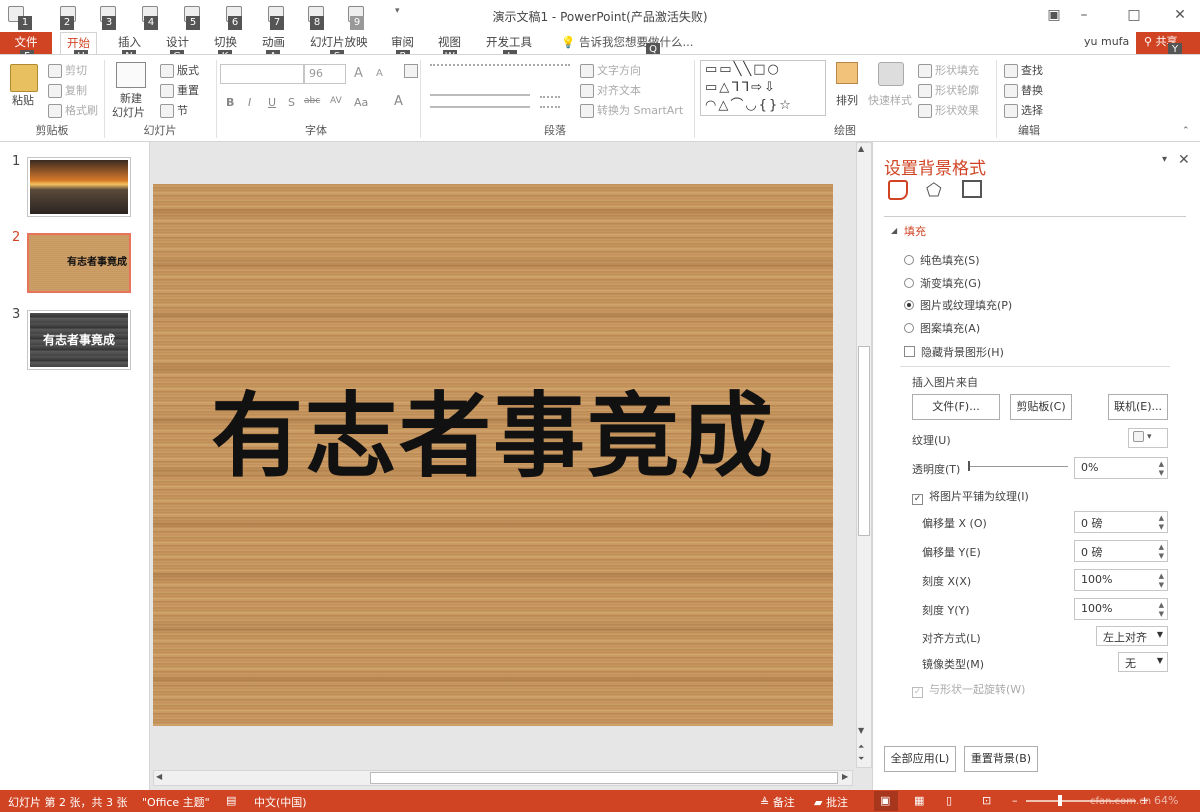 This screenshot has height=812, width=1200. What do you see at coordinates (763, 88) in the screenshot?
I see `shapes-gallery: ▭▭╲╲□○ ▭△ᒣᒣ⇨⇩ ◠△⌒◡{}☆` at bounding box center [763, 88].